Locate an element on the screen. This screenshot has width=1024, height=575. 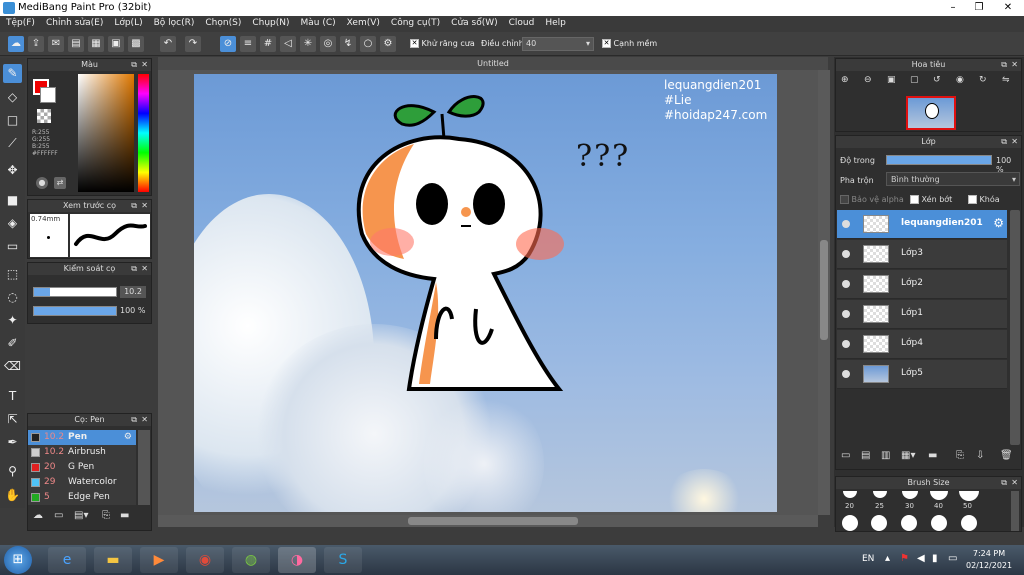
soft-edge-checkbox: ✕ Cạnh mềm is located at coordinates (629, 43).